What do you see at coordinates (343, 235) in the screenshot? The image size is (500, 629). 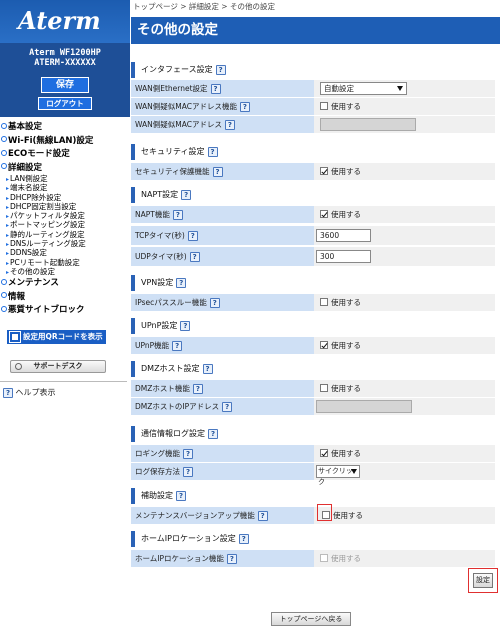 I see `tcp-timer-input: 3600` at bounding box center [343, 235].